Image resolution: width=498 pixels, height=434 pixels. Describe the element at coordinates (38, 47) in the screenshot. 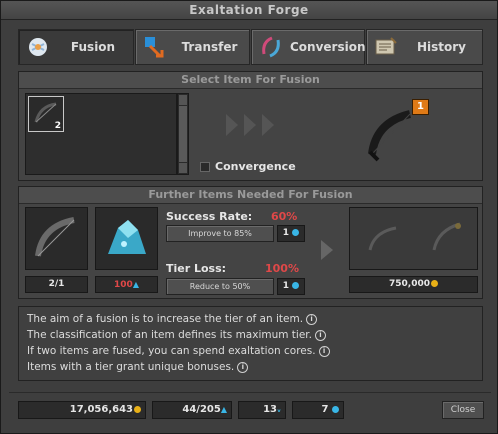

I see `fusion-icon` at that location.